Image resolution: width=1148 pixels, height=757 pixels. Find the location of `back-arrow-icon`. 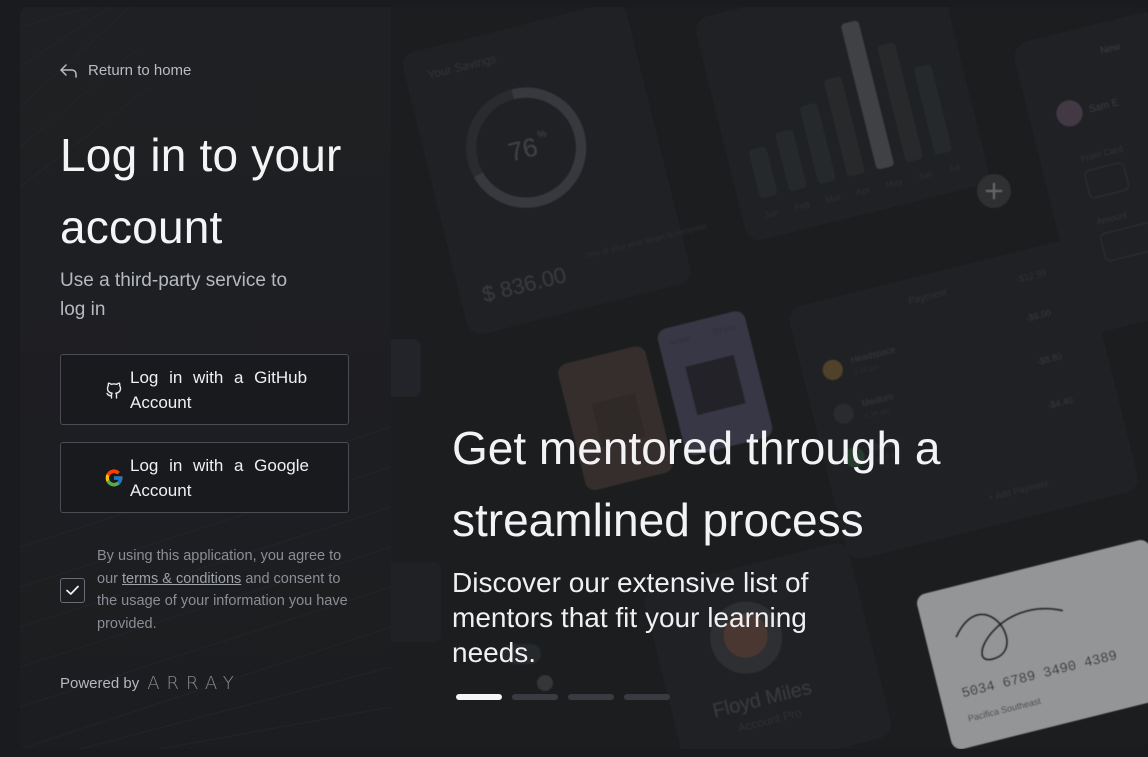

back-arrow-icon is located at coordinates (68, 70).